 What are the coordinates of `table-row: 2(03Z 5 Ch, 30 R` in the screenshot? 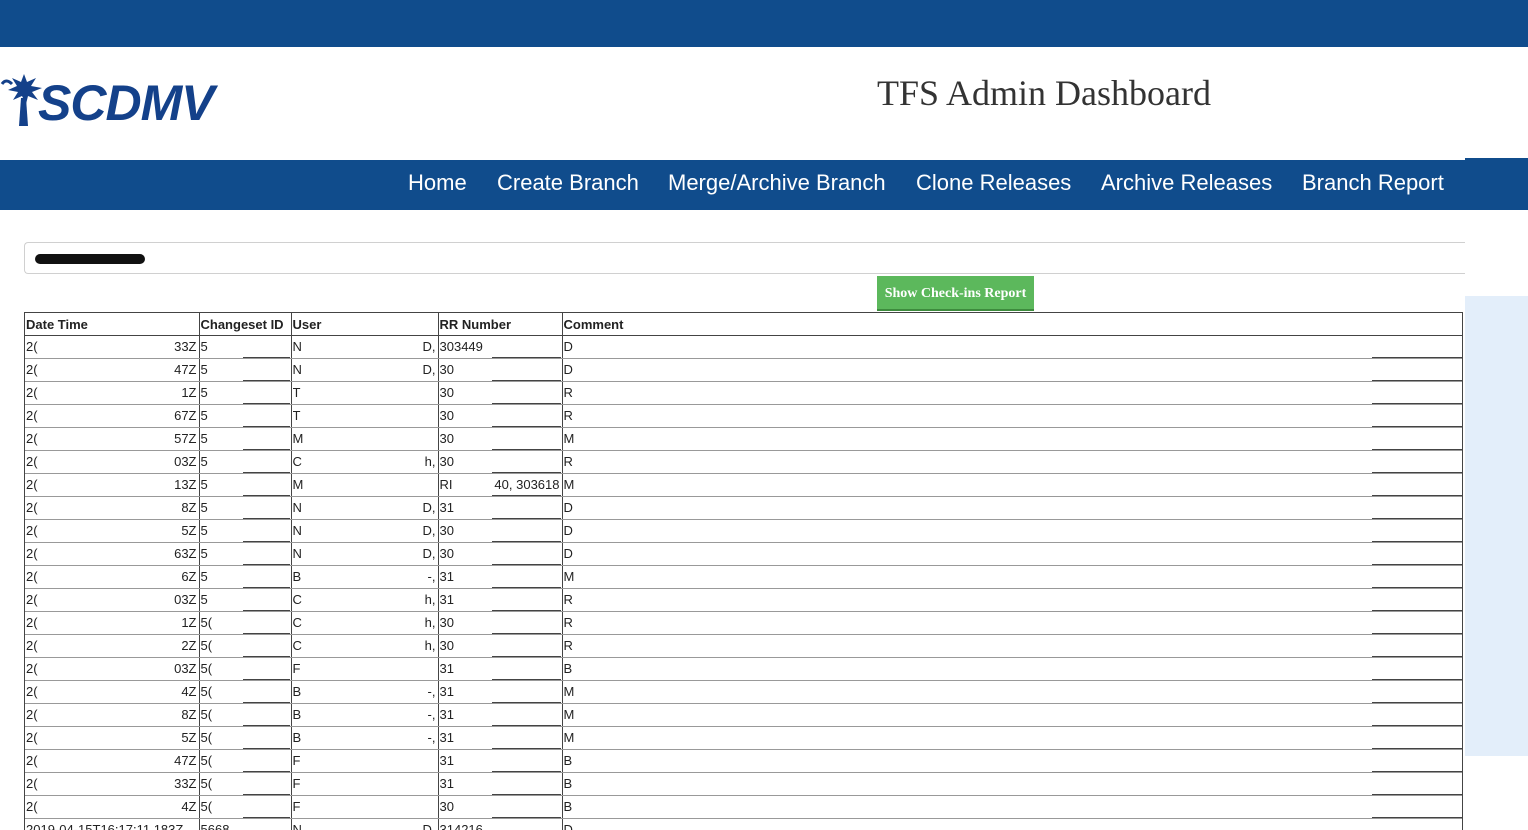 It's located at (743, 462).